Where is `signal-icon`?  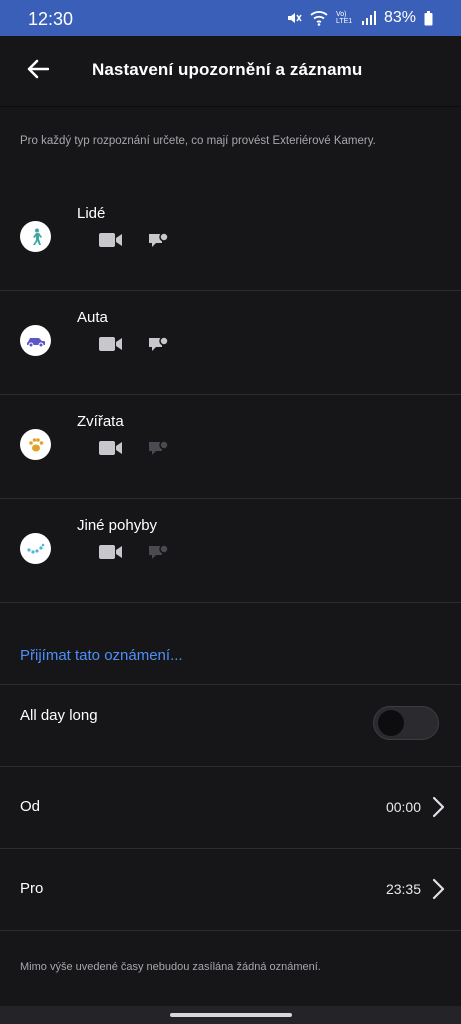
signal-icon is located at coordinates (368, 18).